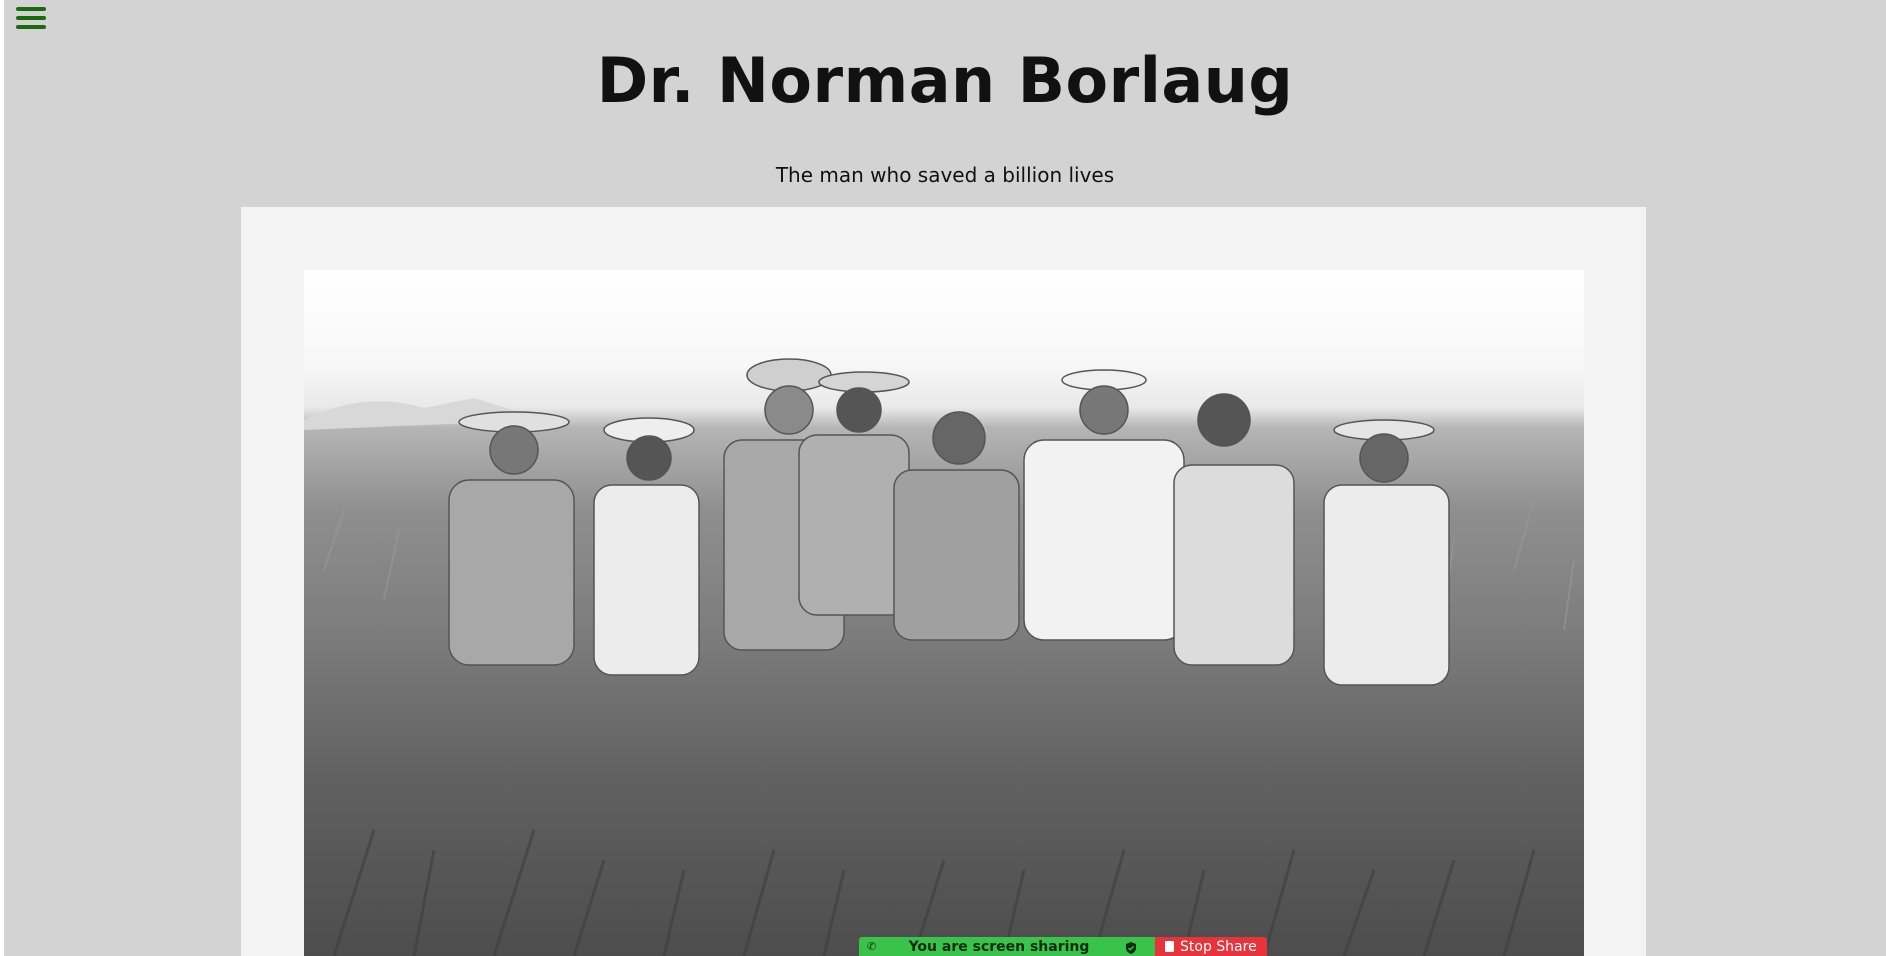 The image size is (1886, 956). I want to click on page-subtitle: The man who saved a billion lives, so click(945, 175).